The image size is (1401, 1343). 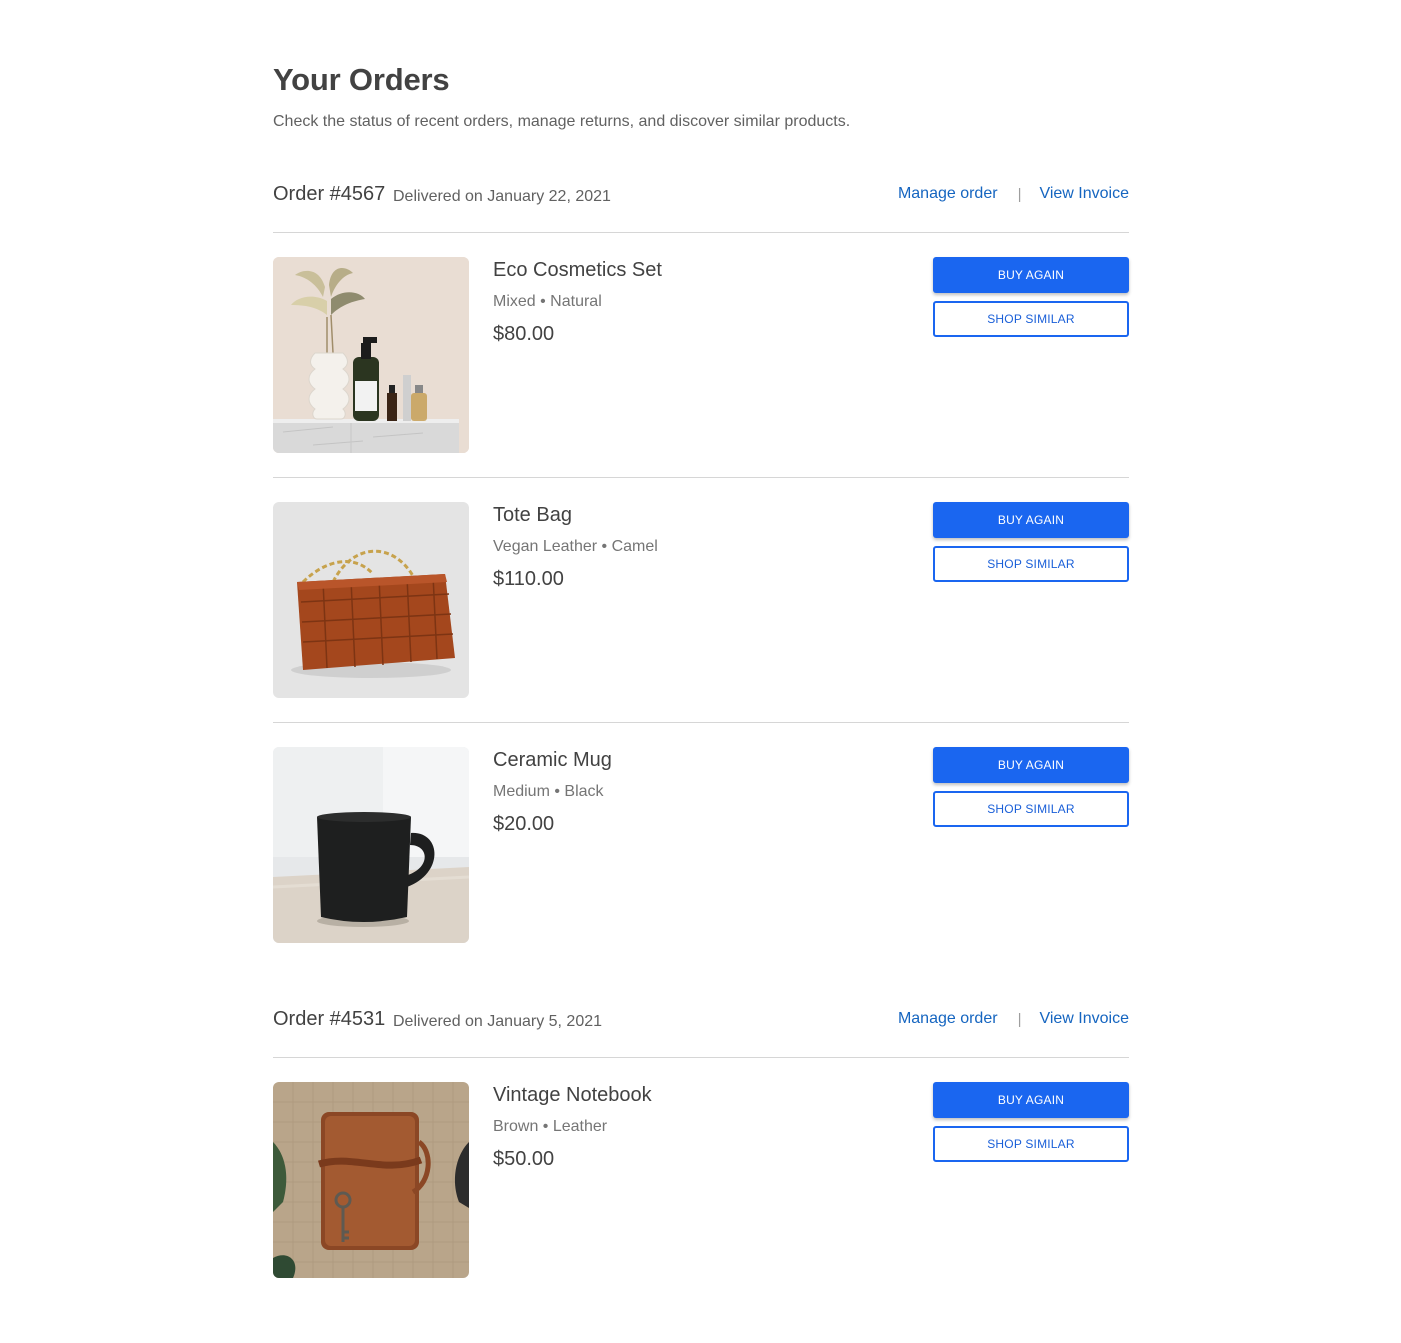 I want to click on item-name: Ceramic Mug, so click(x=552, y=760).